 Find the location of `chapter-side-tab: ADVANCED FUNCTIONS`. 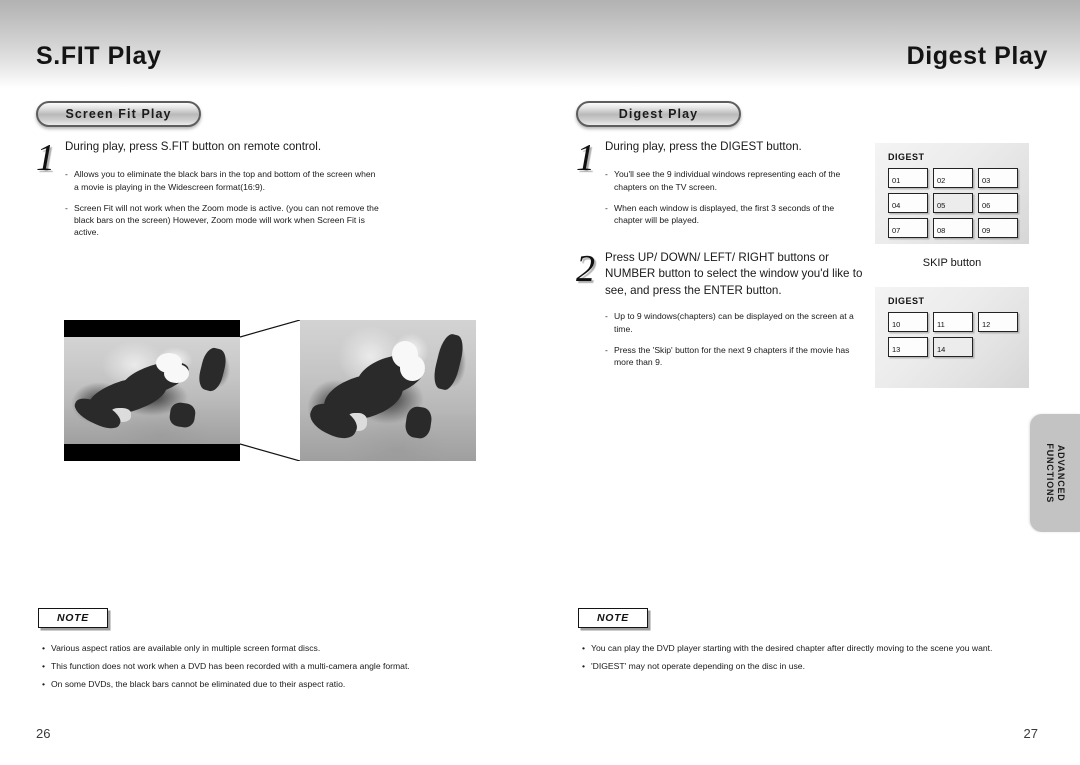

chapter-side-tab: ADVANCED FUNCTIONS is located at coordinates (1055, 473).